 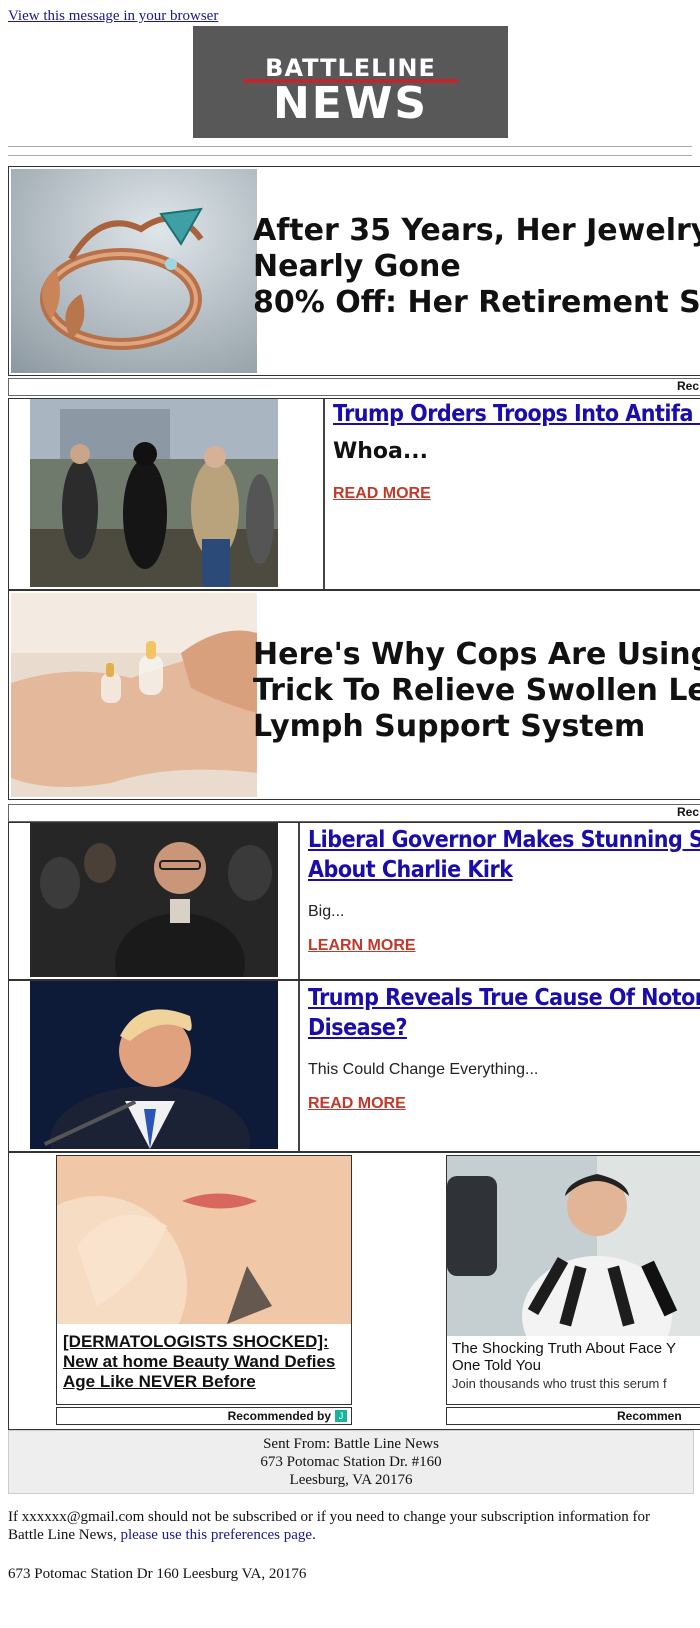 I want to click on view-in-browser-link: View this message in your browser, so click(x=113, y=16).